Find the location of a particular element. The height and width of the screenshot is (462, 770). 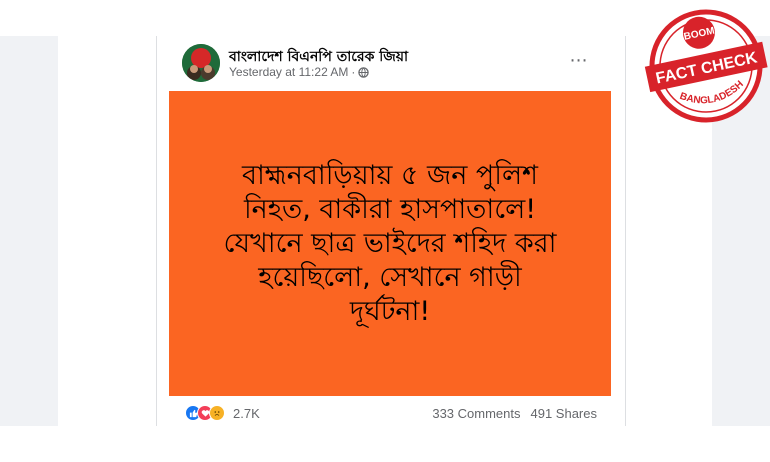

engagement-counts: 333 Comments 491 Shares is located at coordinates (514, 413).